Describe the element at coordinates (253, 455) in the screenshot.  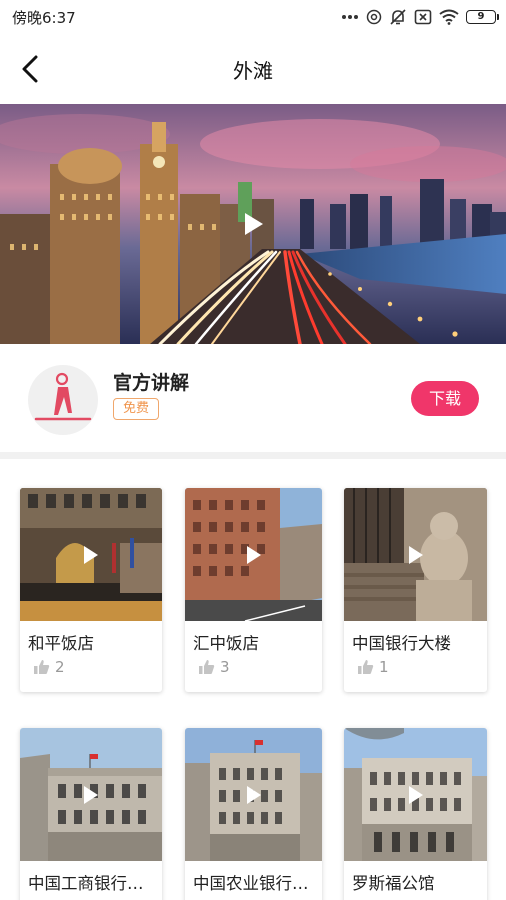
I see `section-divider` at that location.